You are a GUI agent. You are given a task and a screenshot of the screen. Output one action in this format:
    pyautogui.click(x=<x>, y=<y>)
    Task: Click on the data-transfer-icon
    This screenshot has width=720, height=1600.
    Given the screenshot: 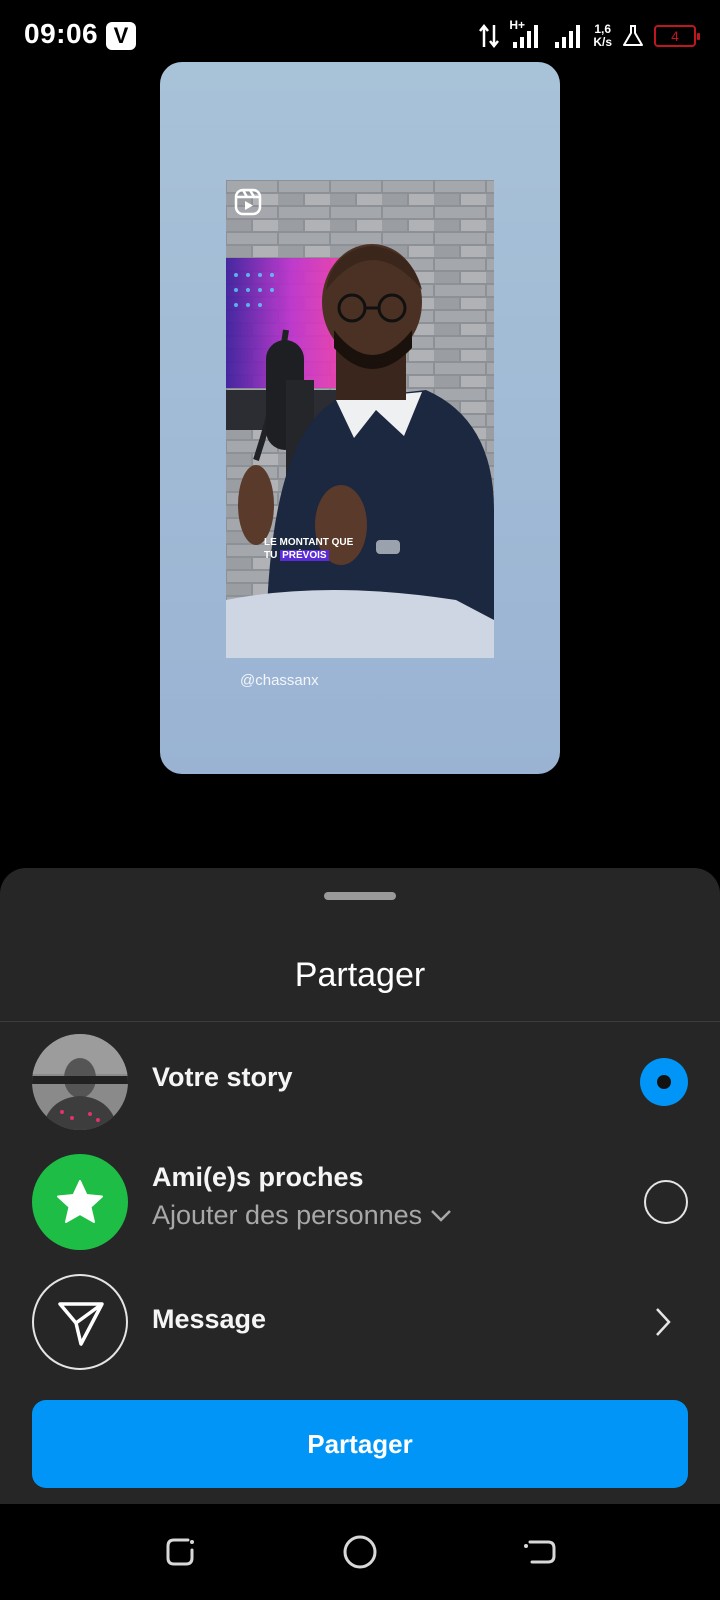 What is the action you would take?
    pyautogui.click(x=489, y=36)
    